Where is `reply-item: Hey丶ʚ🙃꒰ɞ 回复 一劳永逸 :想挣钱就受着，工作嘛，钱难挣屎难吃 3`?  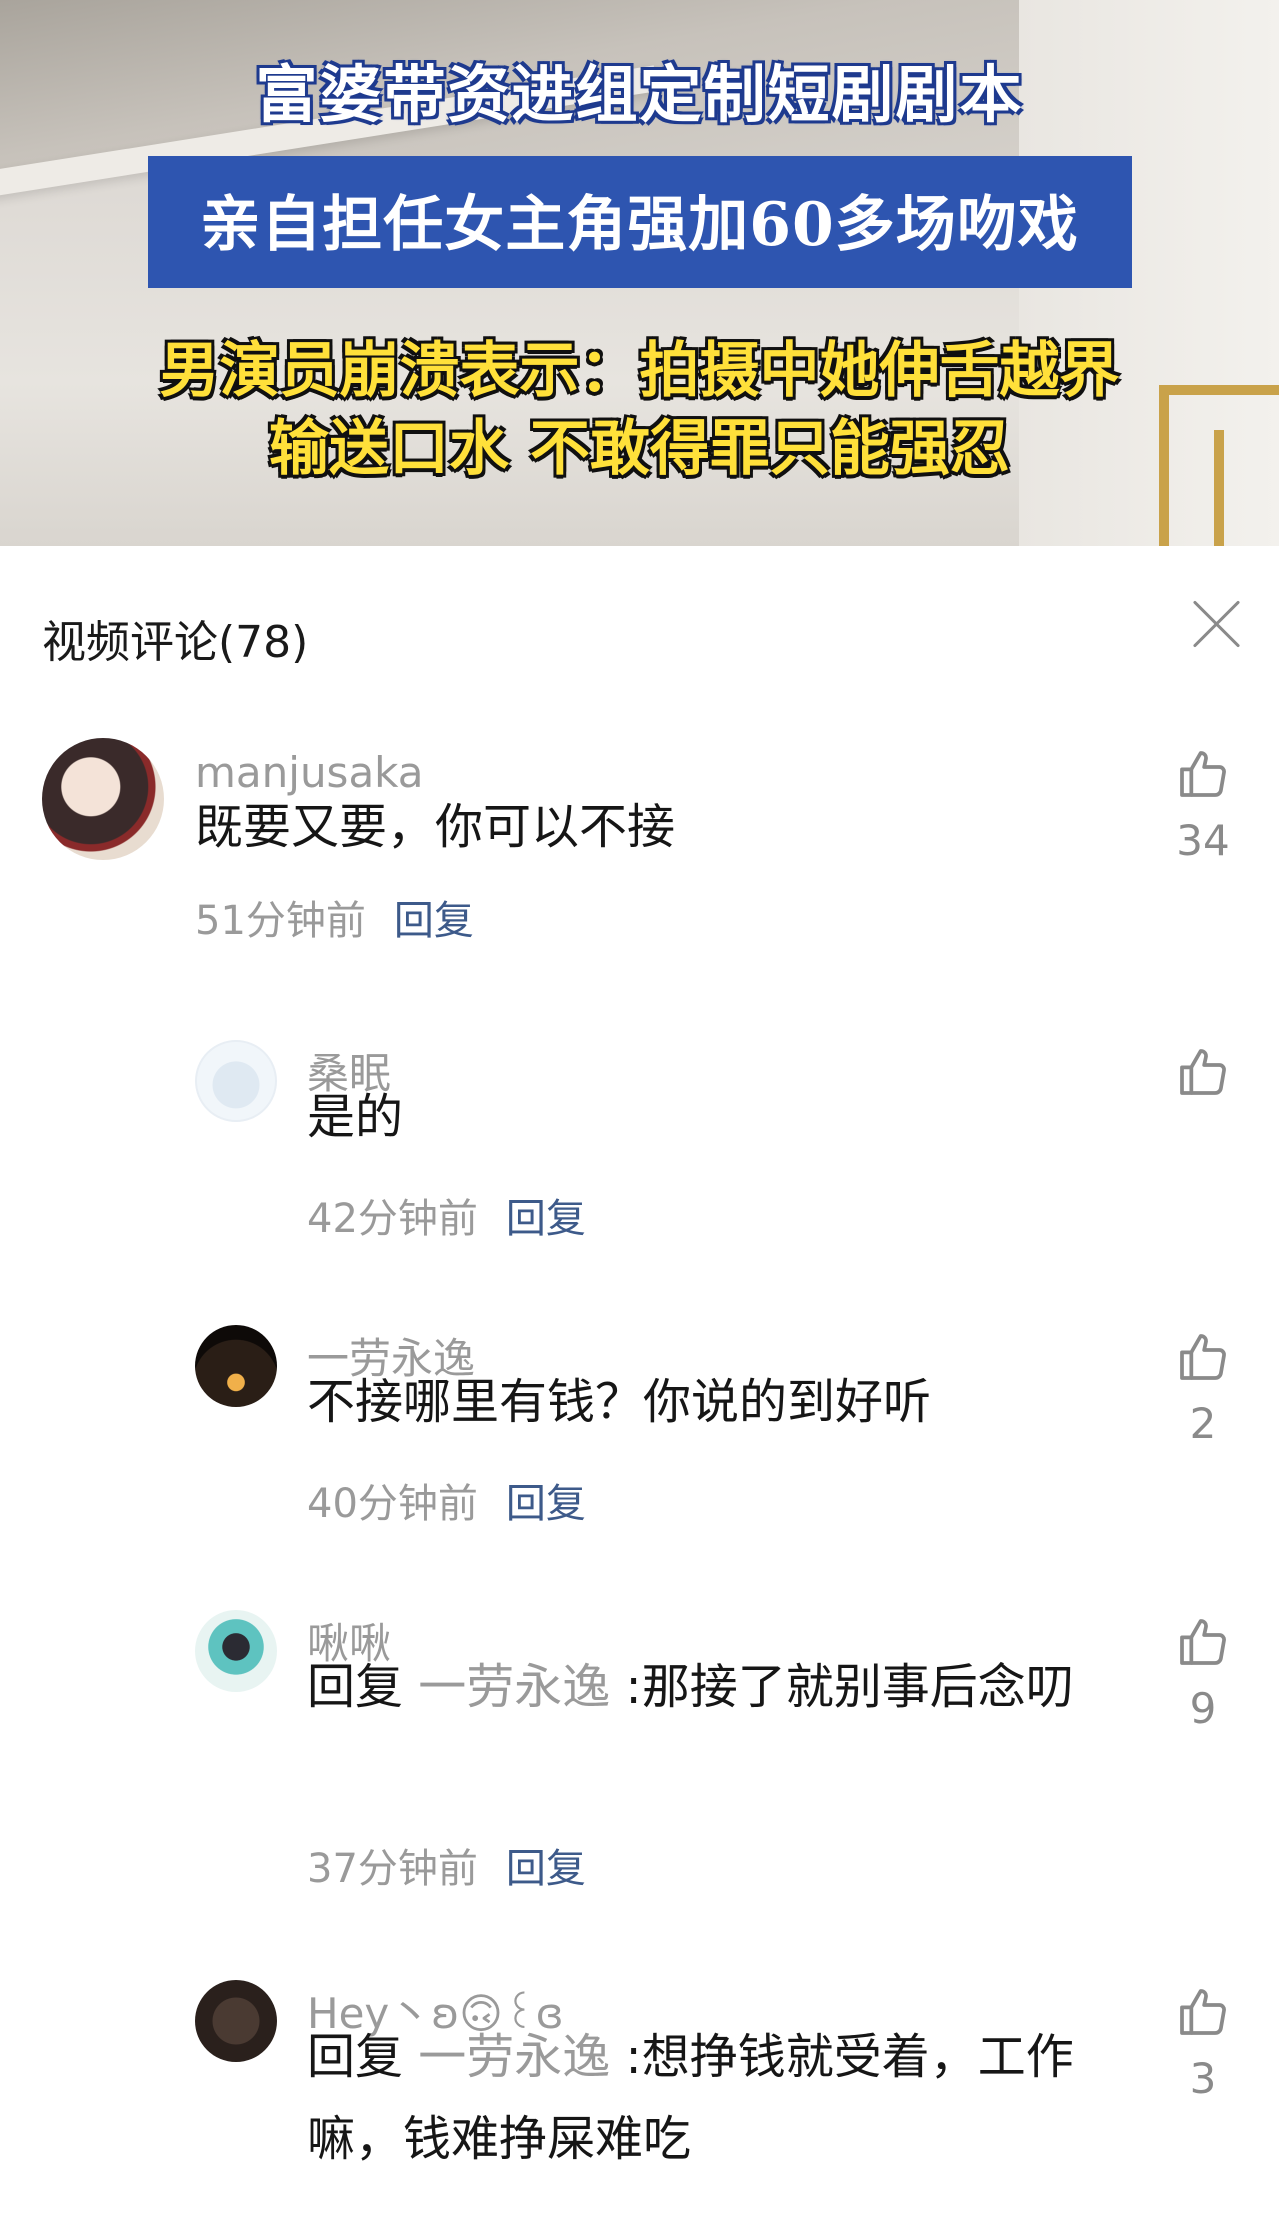
reply-item: Hey丶ʚ🙃꒰ɞ 回复 一劳永逸 :想挣钱就受着，工作嘛，钱难挣屎难吃 3 is located at coordinates (639, 2099).